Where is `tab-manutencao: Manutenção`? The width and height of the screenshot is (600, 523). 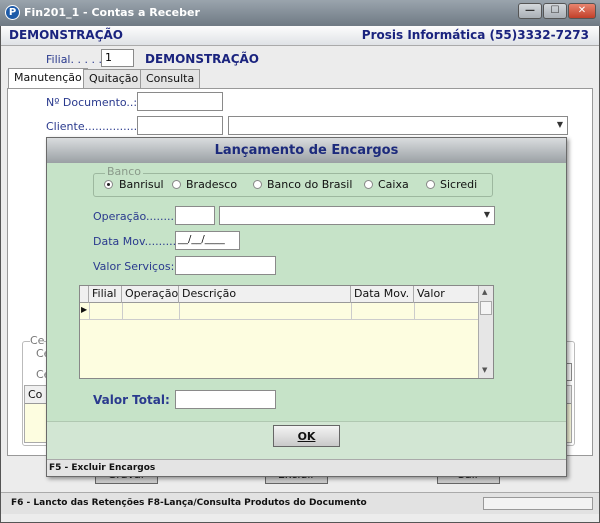 tab-manutencao: Manutenção is located at coordinates (48, 78).